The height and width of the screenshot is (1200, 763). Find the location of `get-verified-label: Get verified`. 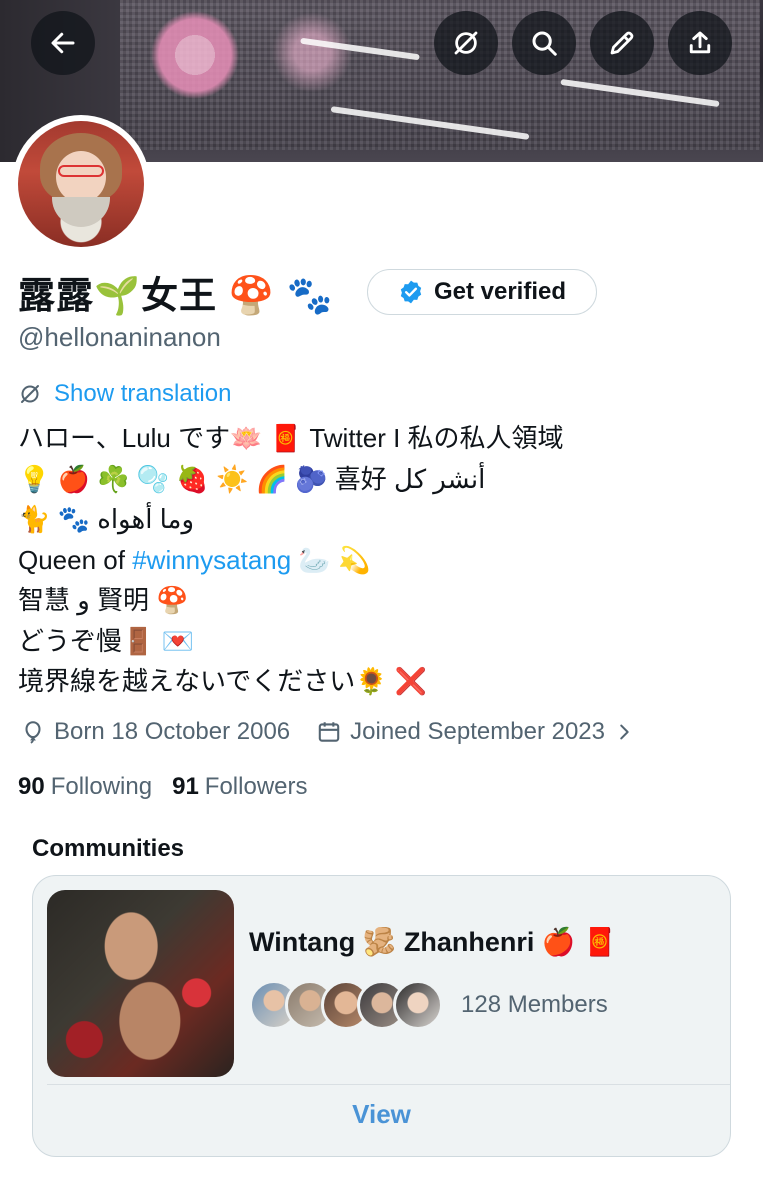

get-verified-label: Get verified is located at coordinates (500, 291).